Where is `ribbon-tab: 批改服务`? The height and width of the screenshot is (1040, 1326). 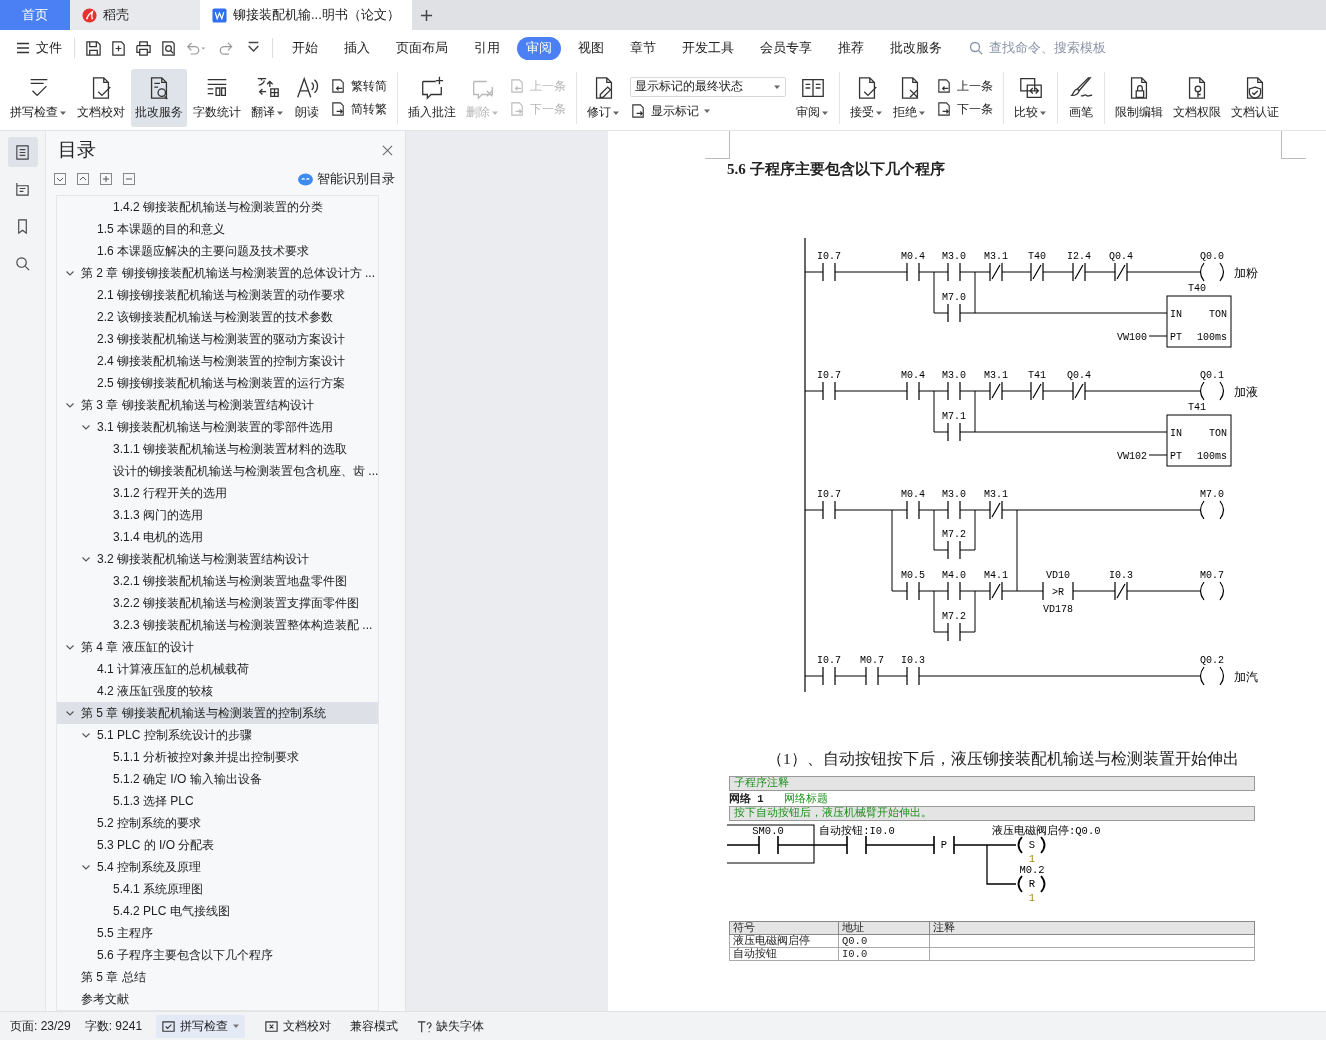
ribbon-tab: 批改服务 is located at coordinates (916, 48).